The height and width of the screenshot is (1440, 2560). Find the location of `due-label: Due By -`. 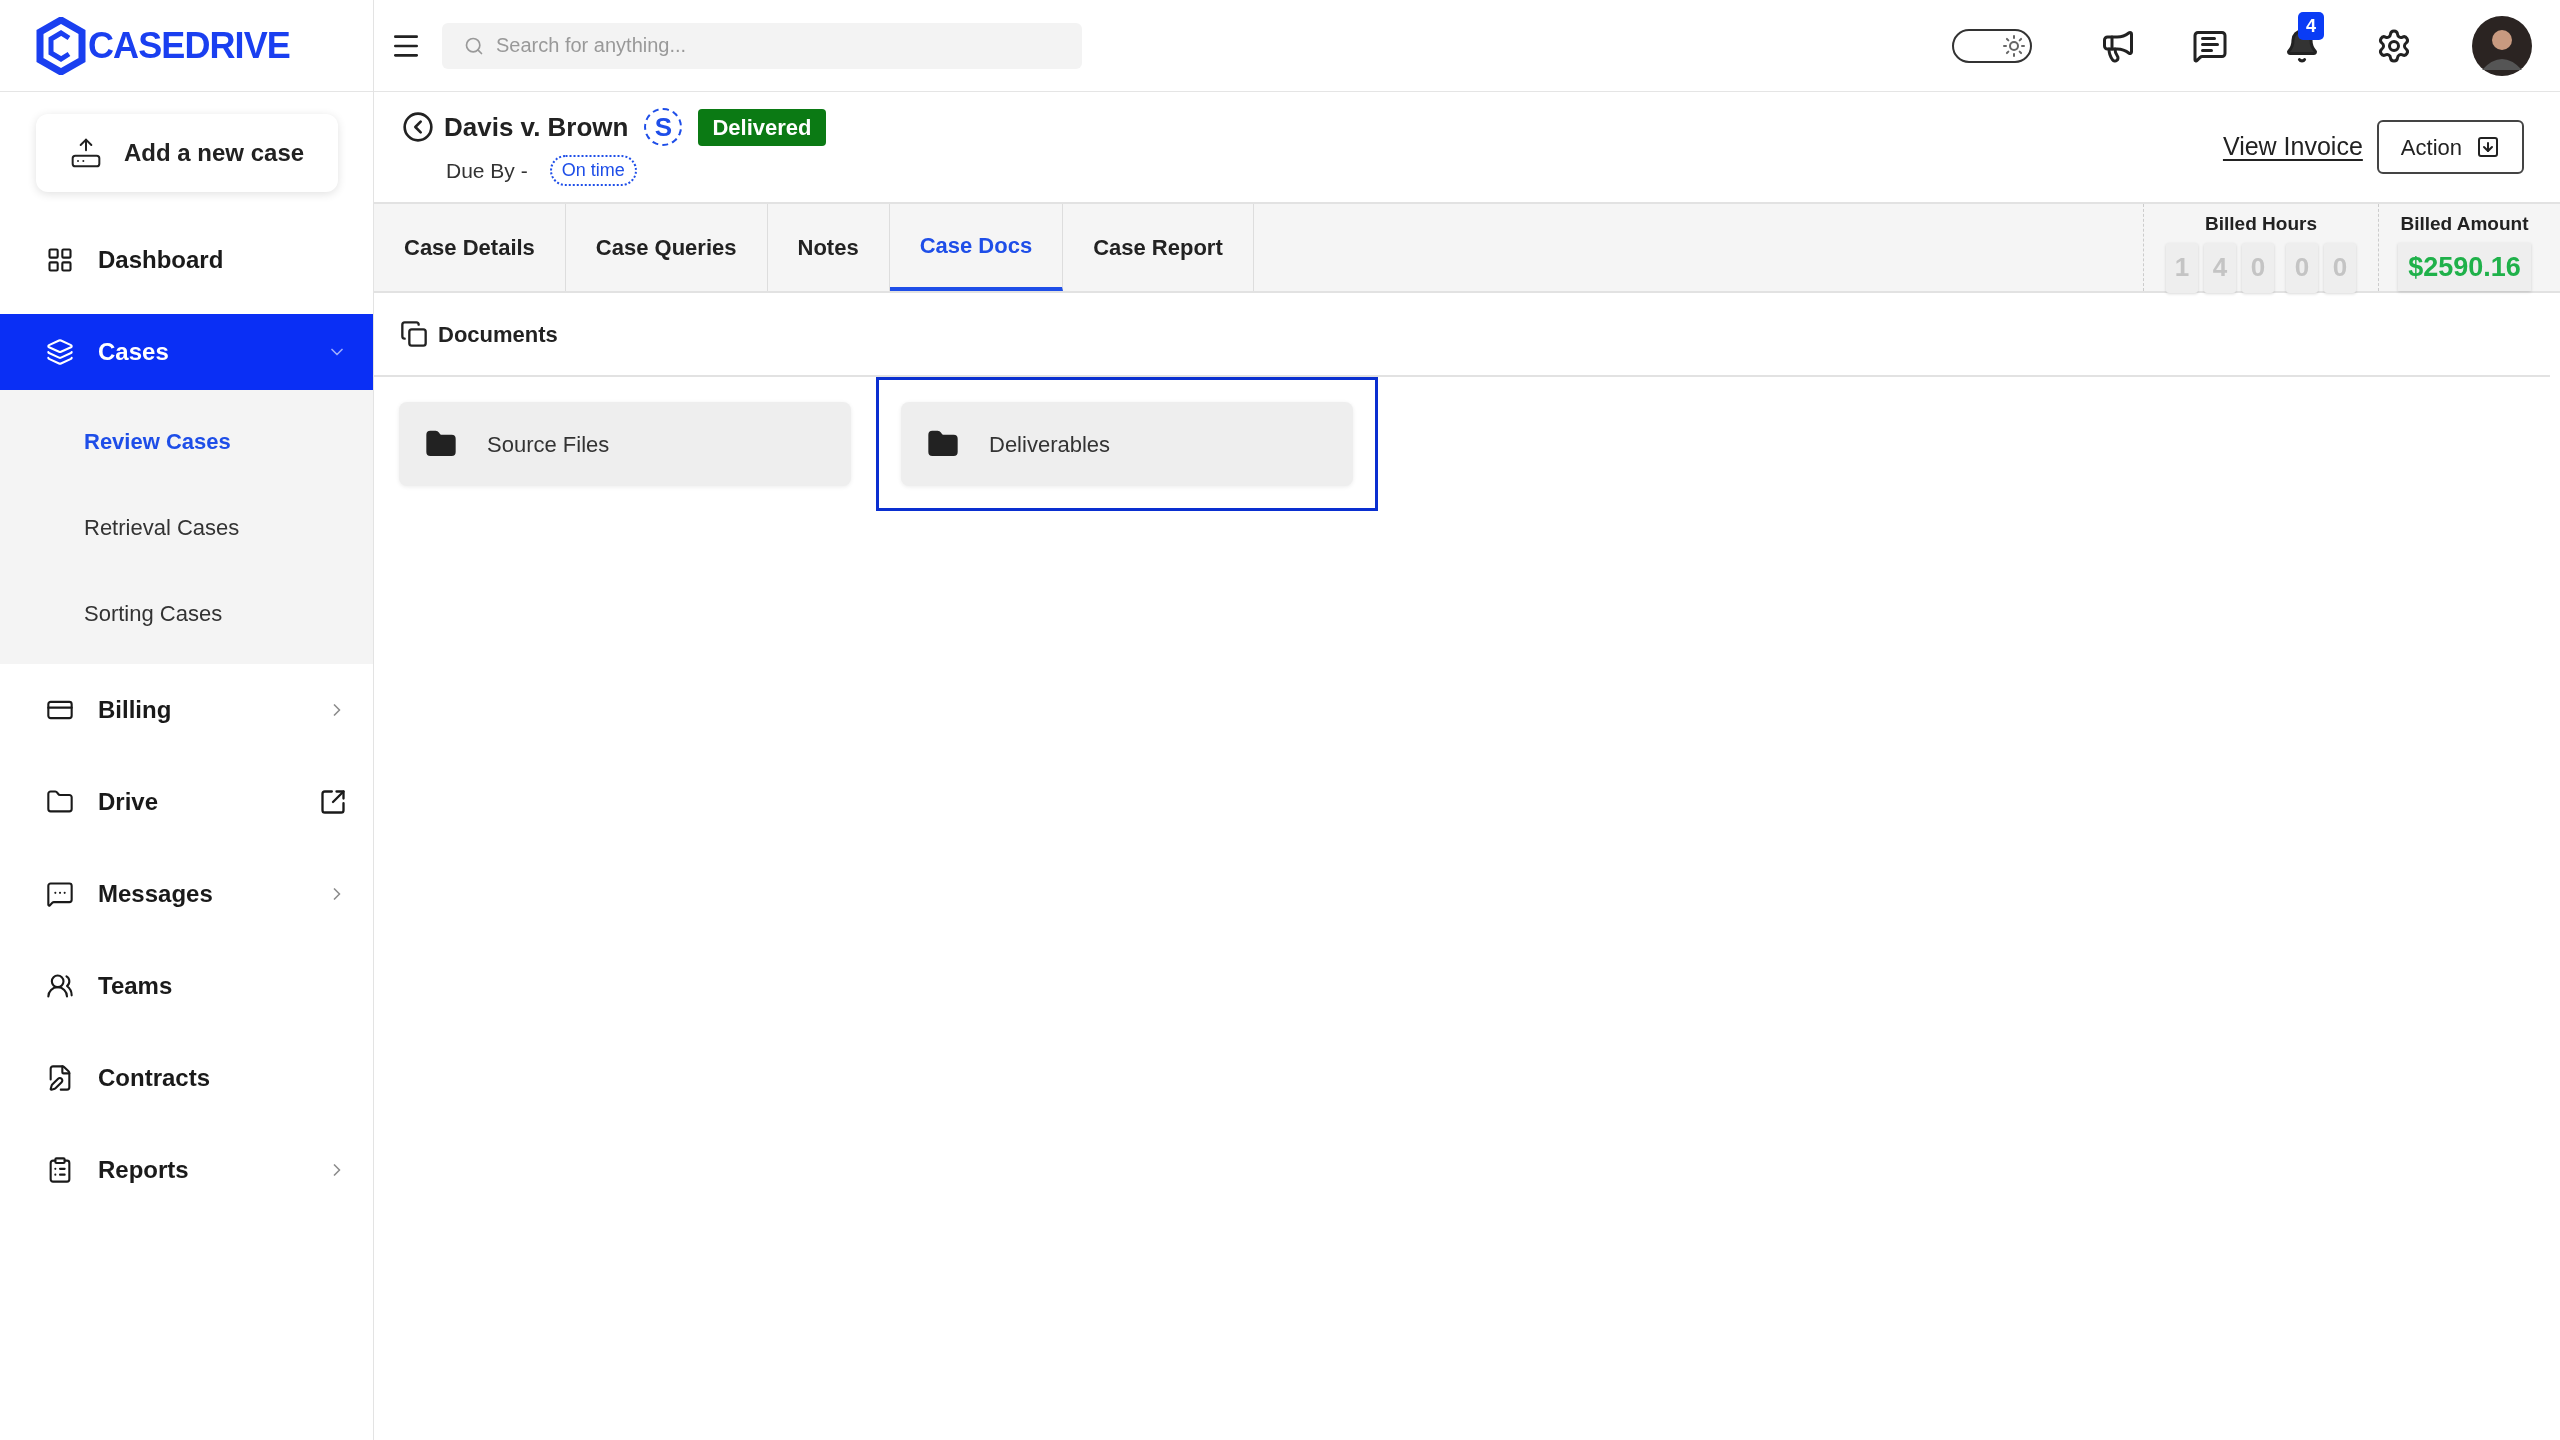

due-label: Due By - is located at coordinates (487, 170).